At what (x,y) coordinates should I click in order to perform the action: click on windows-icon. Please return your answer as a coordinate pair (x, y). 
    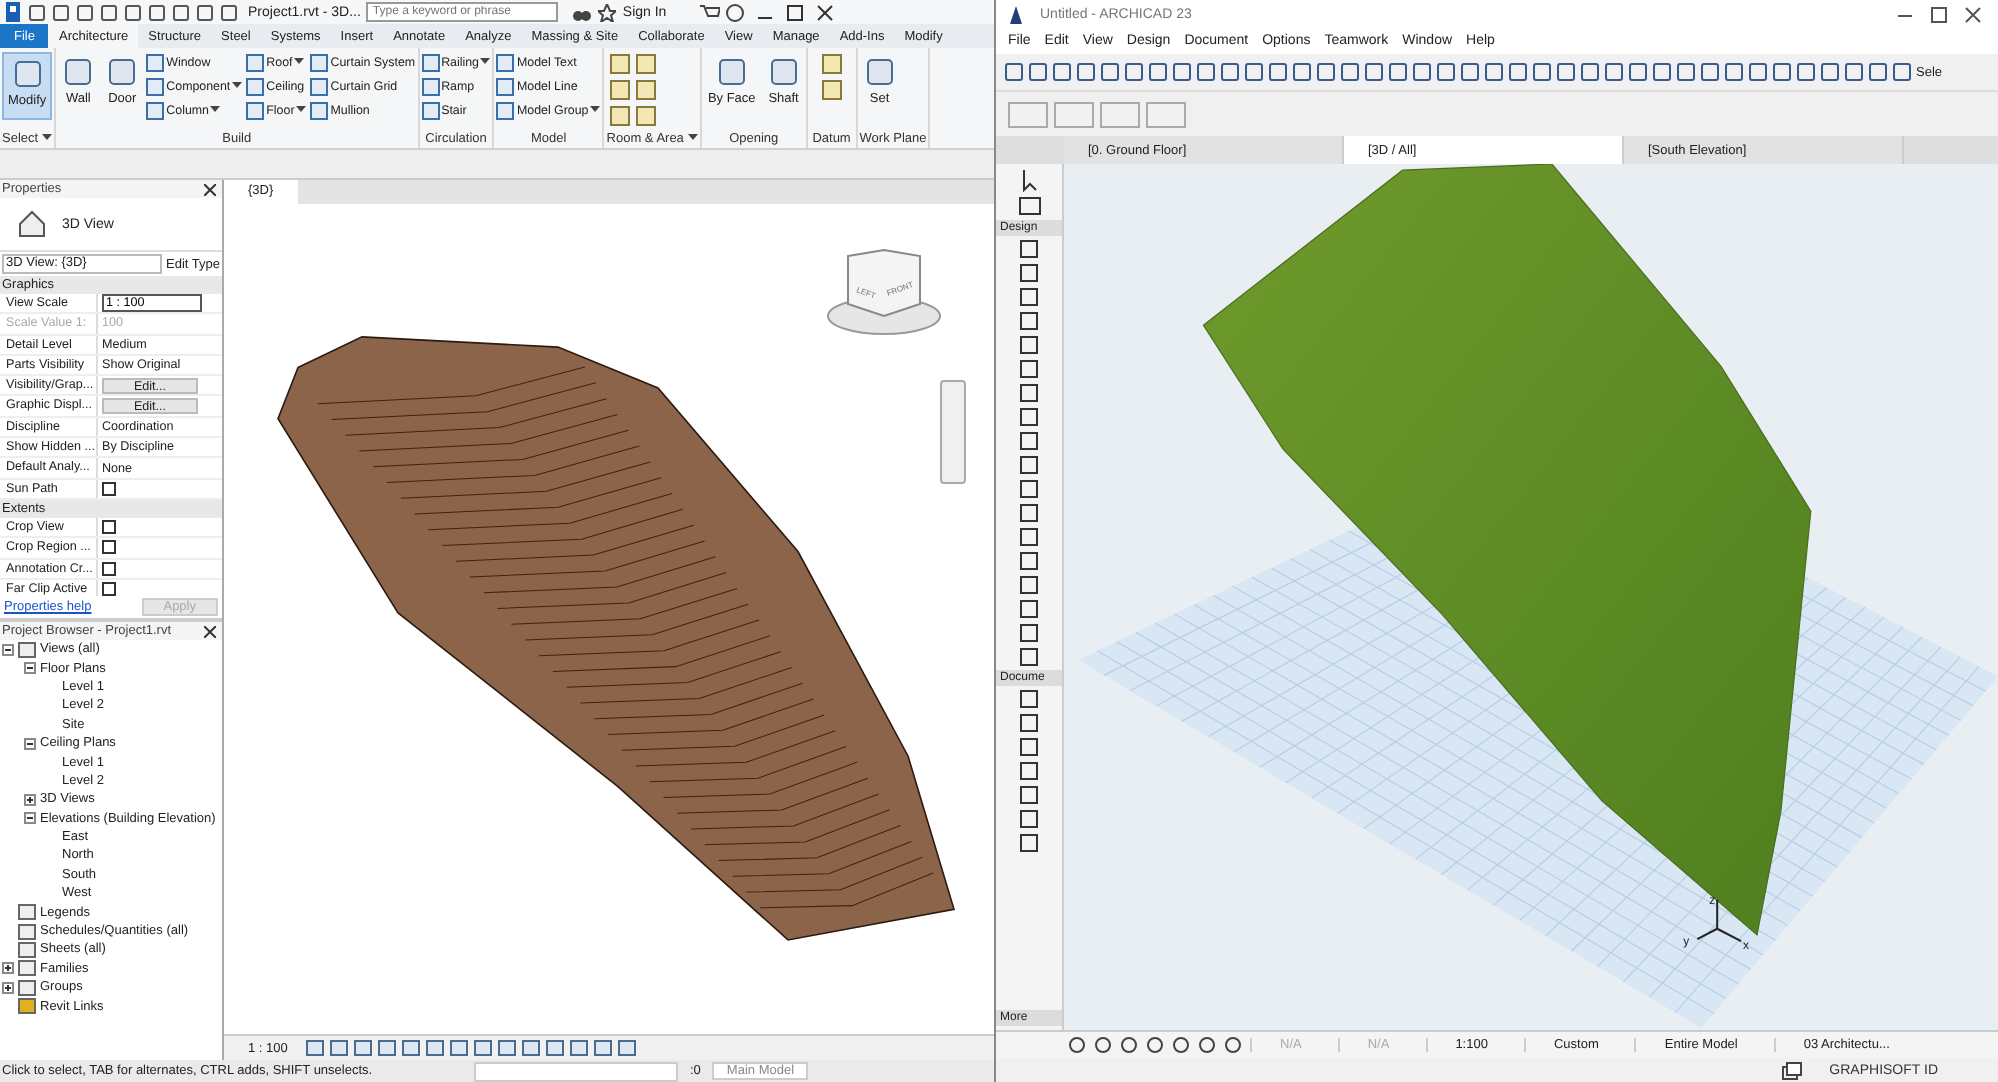
    Looking at the image, I should click on (1791, 1070).